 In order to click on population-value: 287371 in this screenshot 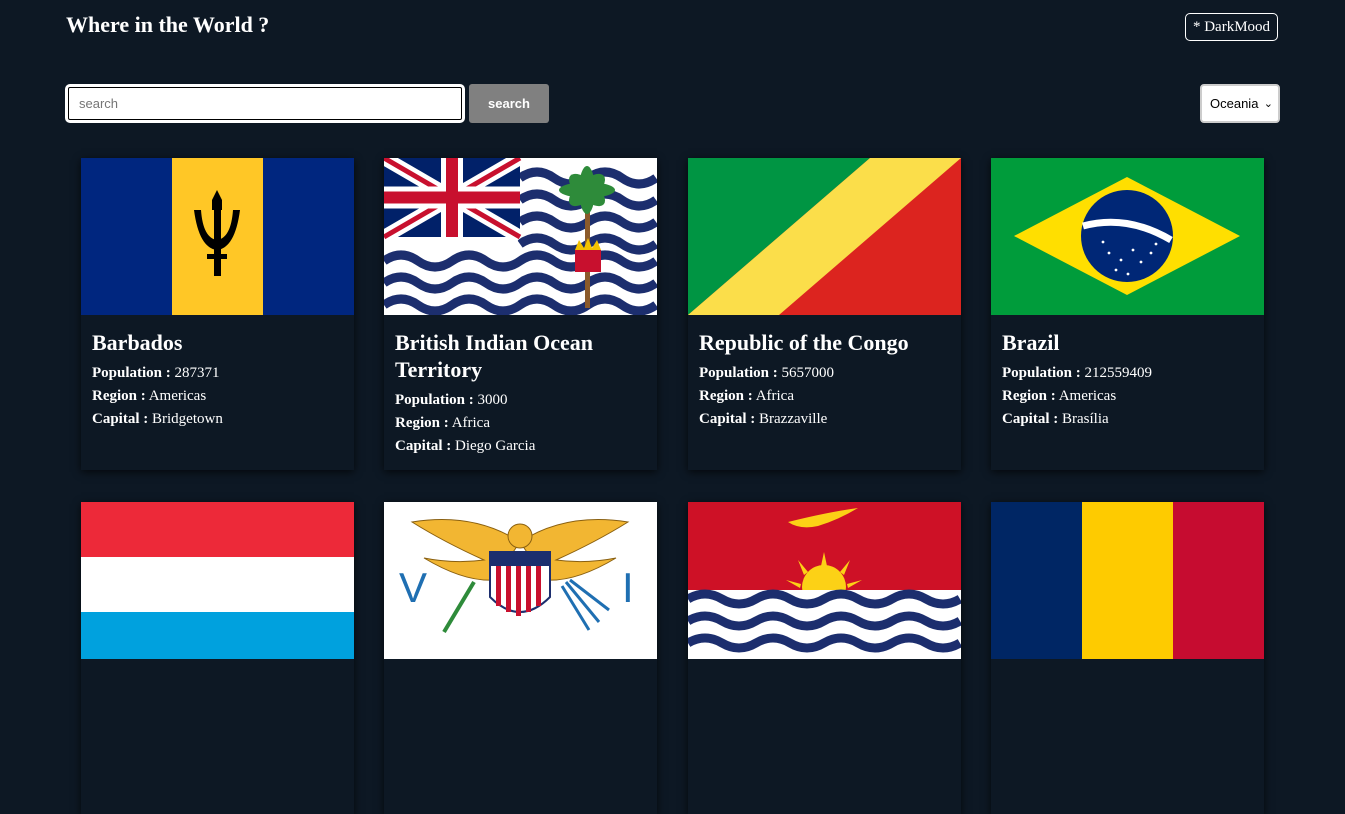, I will do `click(197, 373)`.